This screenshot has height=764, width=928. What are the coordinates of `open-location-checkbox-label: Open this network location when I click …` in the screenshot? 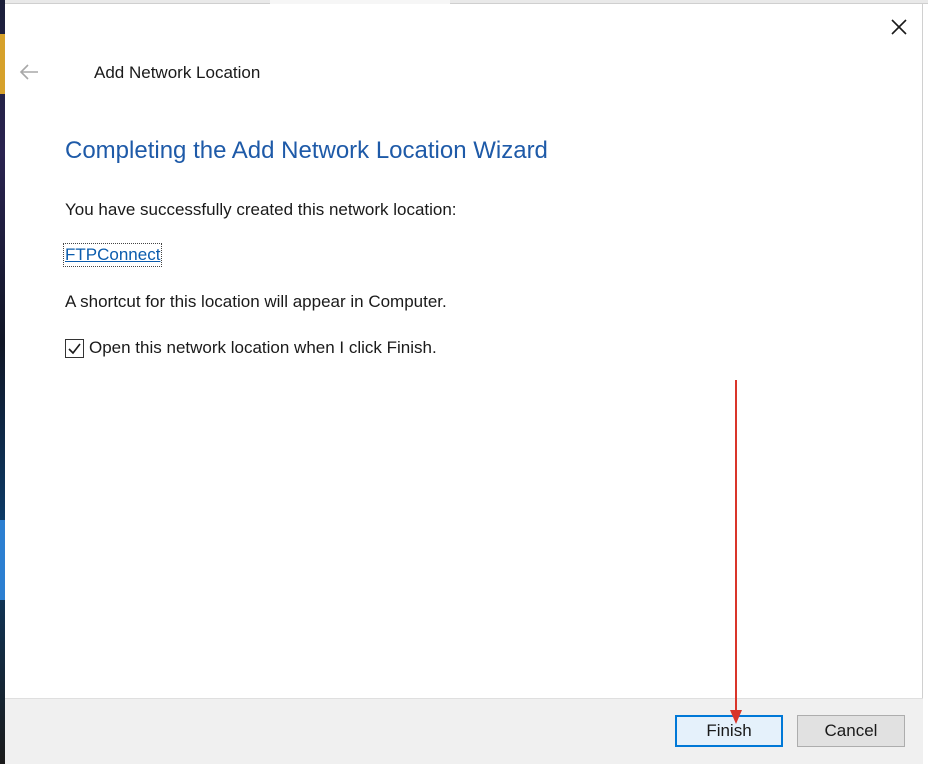 It's located at (263, 347).